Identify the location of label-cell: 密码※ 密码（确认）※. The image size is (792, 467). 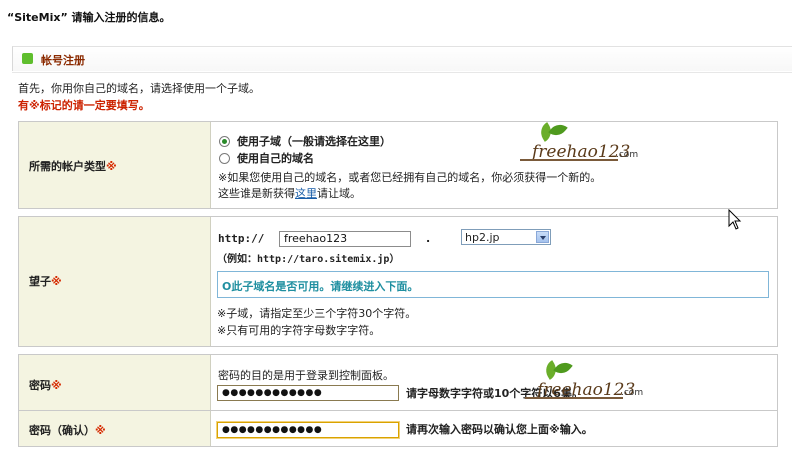
(115, 400).